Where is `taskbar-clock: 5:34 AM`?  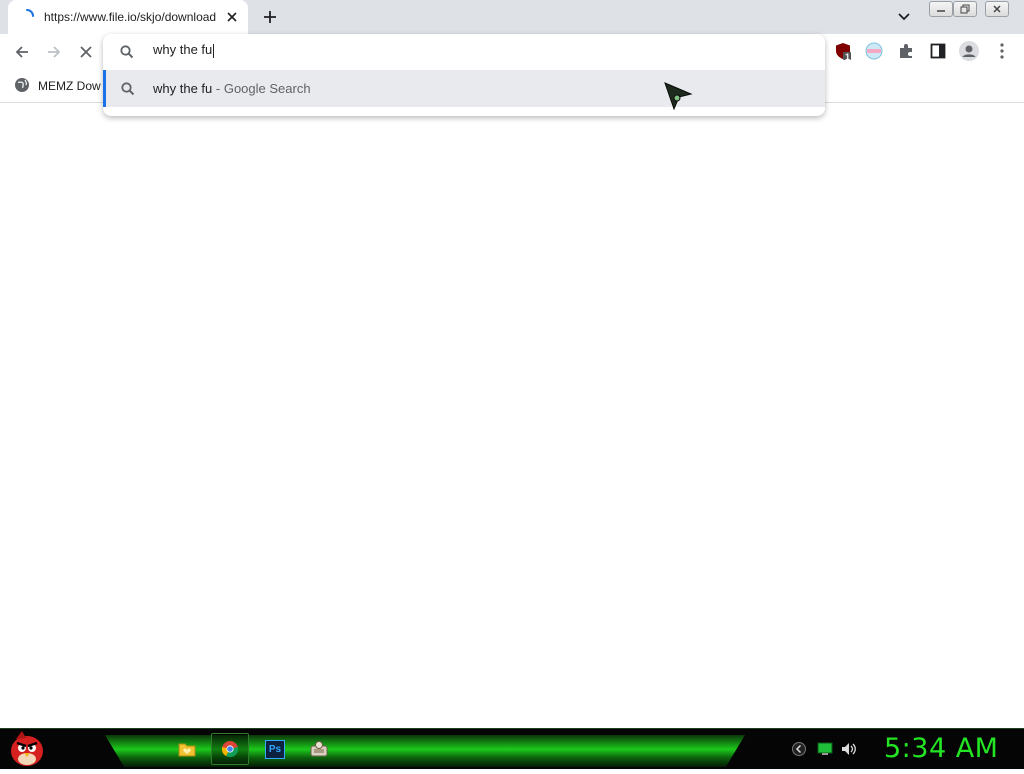 taskbar-clock: 5:34 AM is located at coordinates (941, 748).